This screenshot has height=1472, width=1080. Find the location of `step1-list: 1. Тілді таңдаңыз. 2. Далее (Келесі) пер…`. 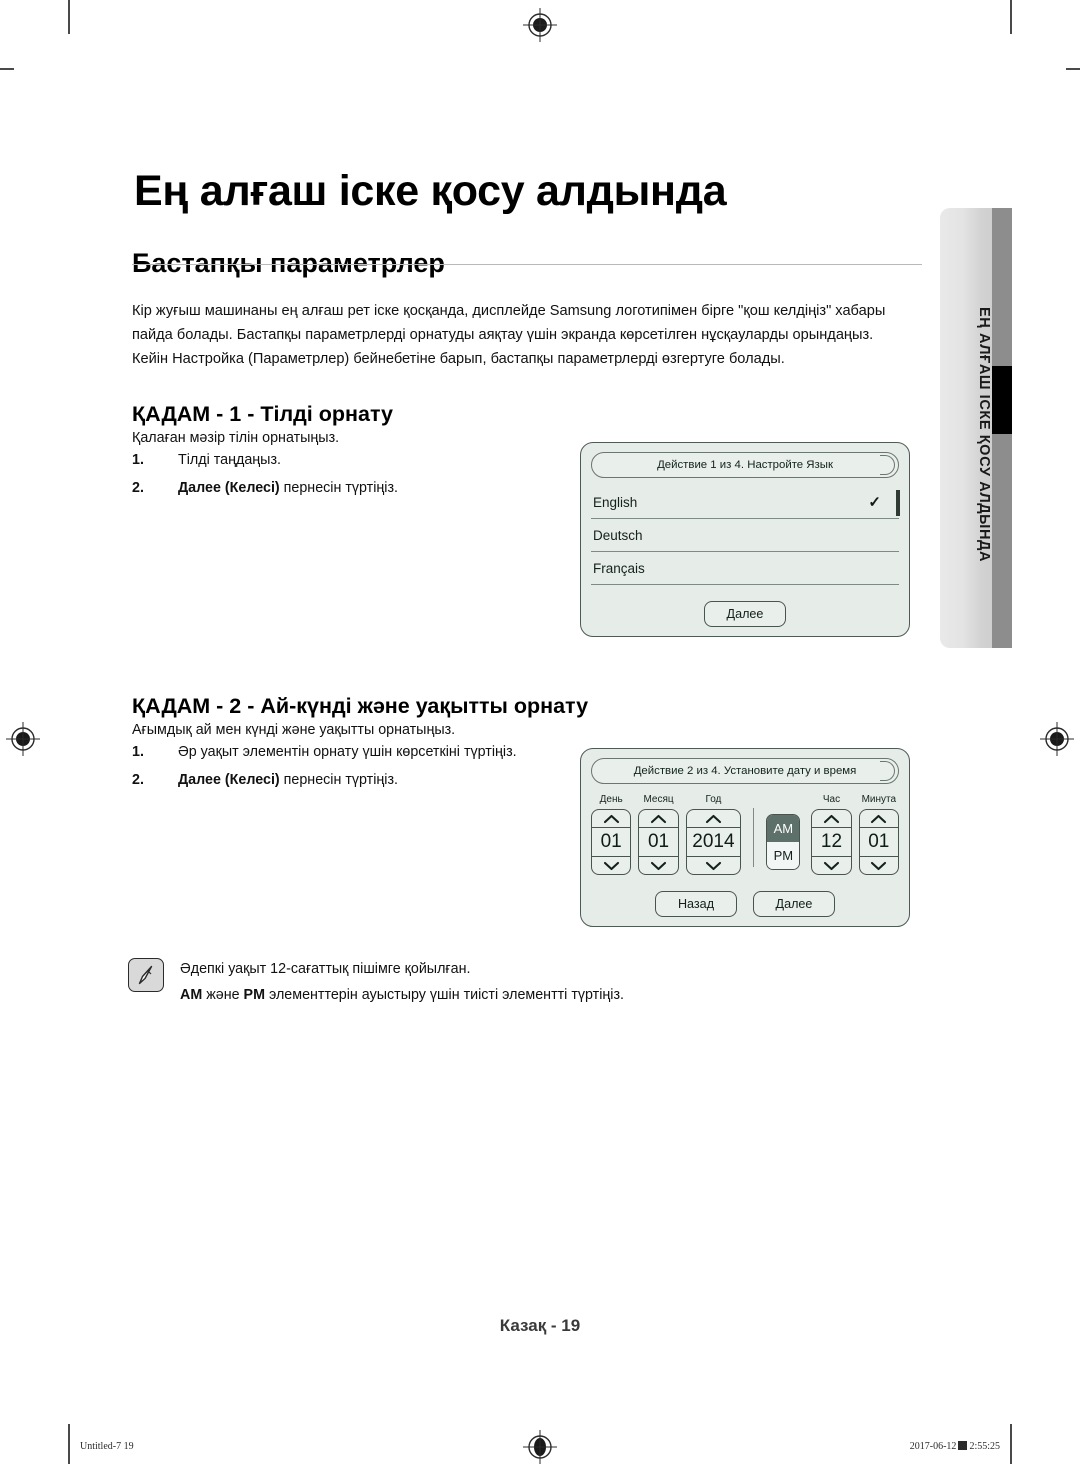

step1-list: 1. Тілді таңдаңыз. 2. Далее (Келесі) пер… is located at coordinates (265, 478).